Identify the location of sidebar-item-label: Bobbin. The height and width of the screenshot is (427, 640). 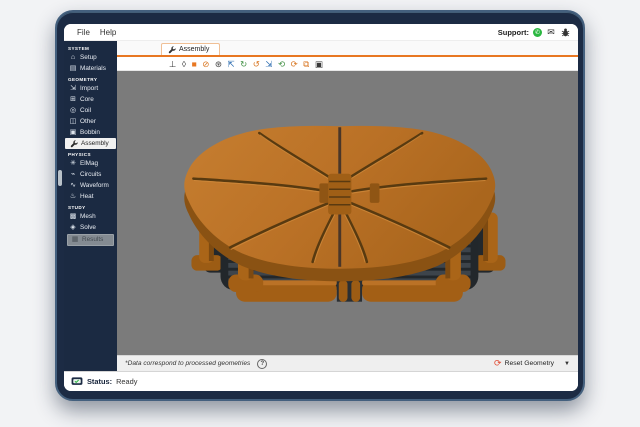
(90, 132).